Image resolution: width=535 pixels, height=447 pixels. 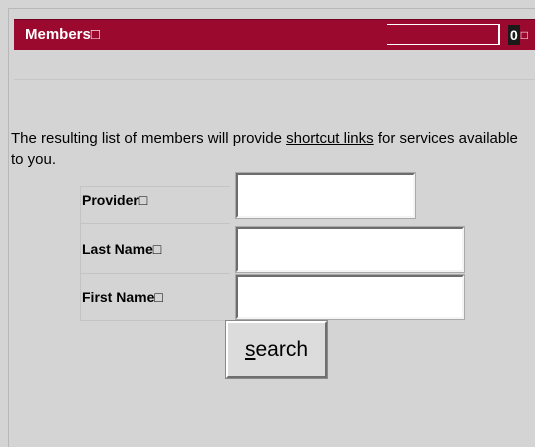 I want to click on header-title: Members□, so click(x=62, y=34).